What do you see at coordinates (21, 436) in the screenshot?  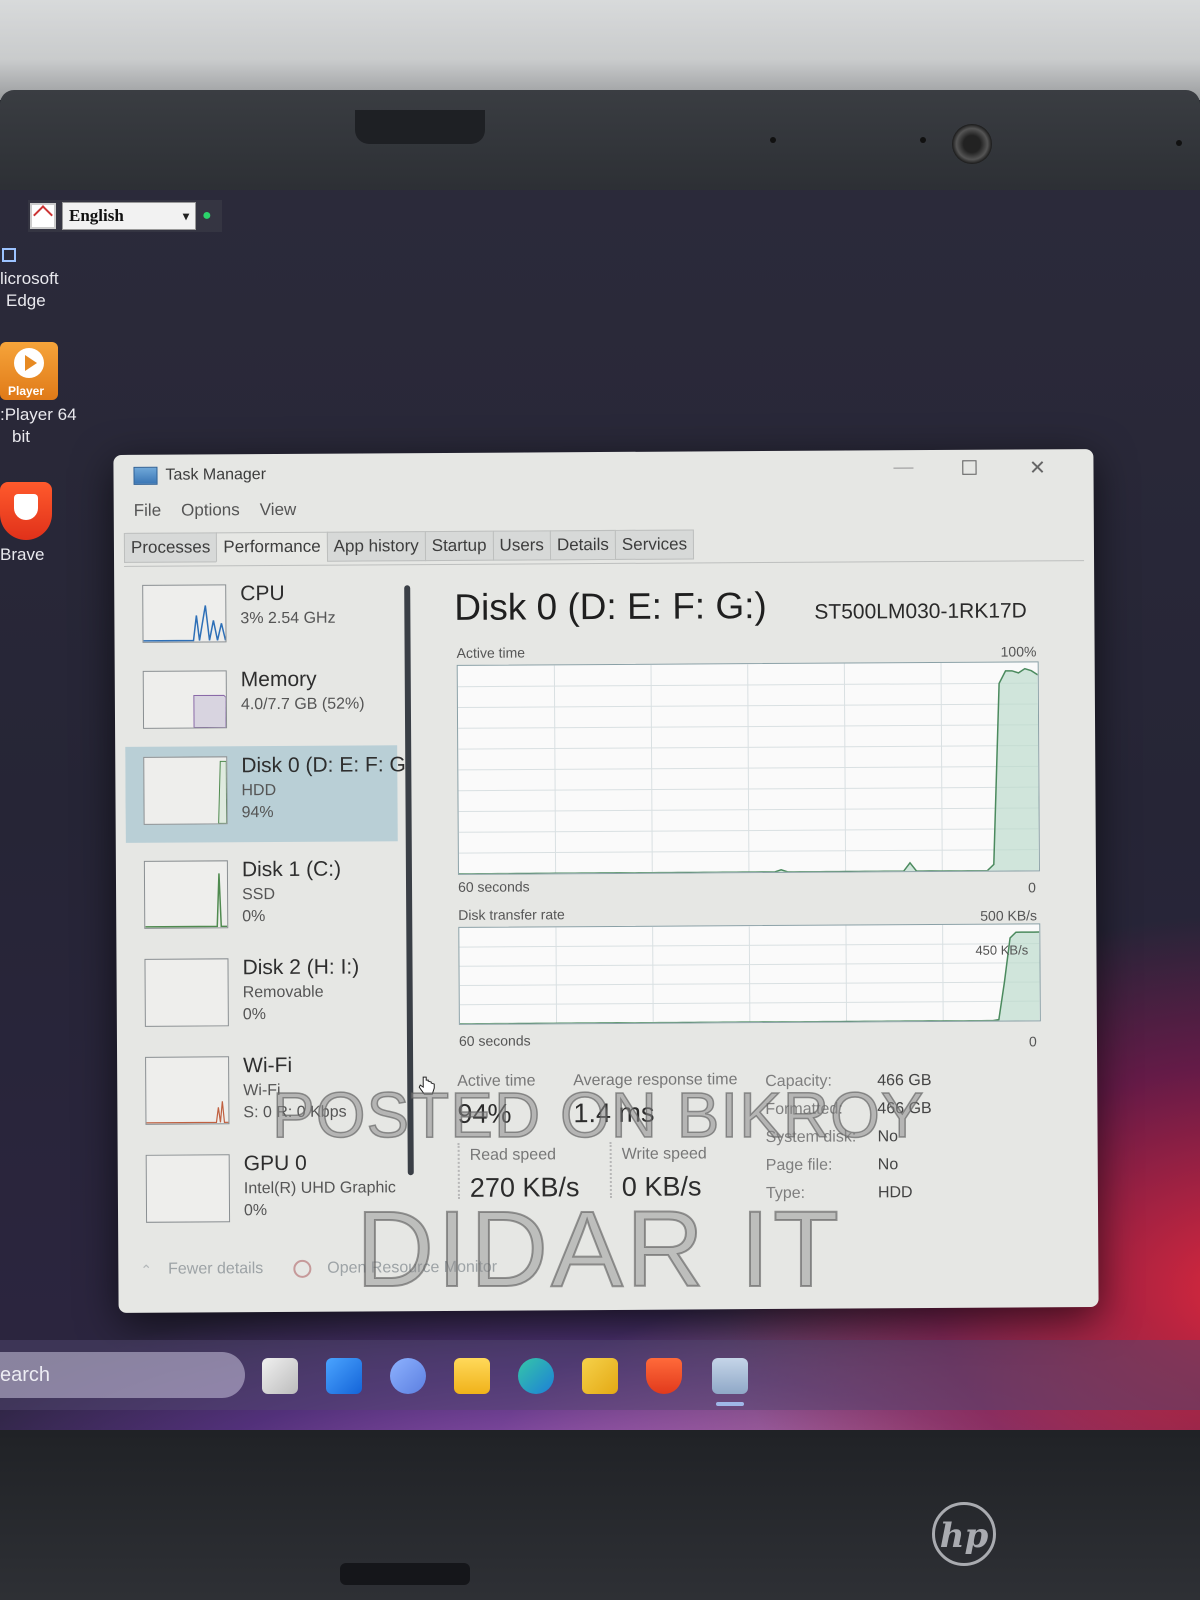 I see `desktop-icon-label: bit` at bounding box center [21, 436].